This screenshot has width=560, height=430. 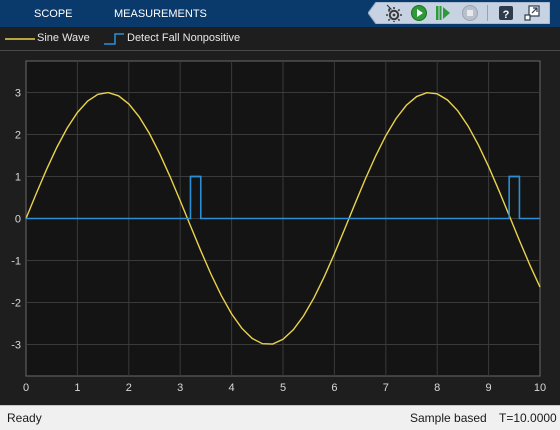 I want to click on settings-button, so click(x=393, y=13).